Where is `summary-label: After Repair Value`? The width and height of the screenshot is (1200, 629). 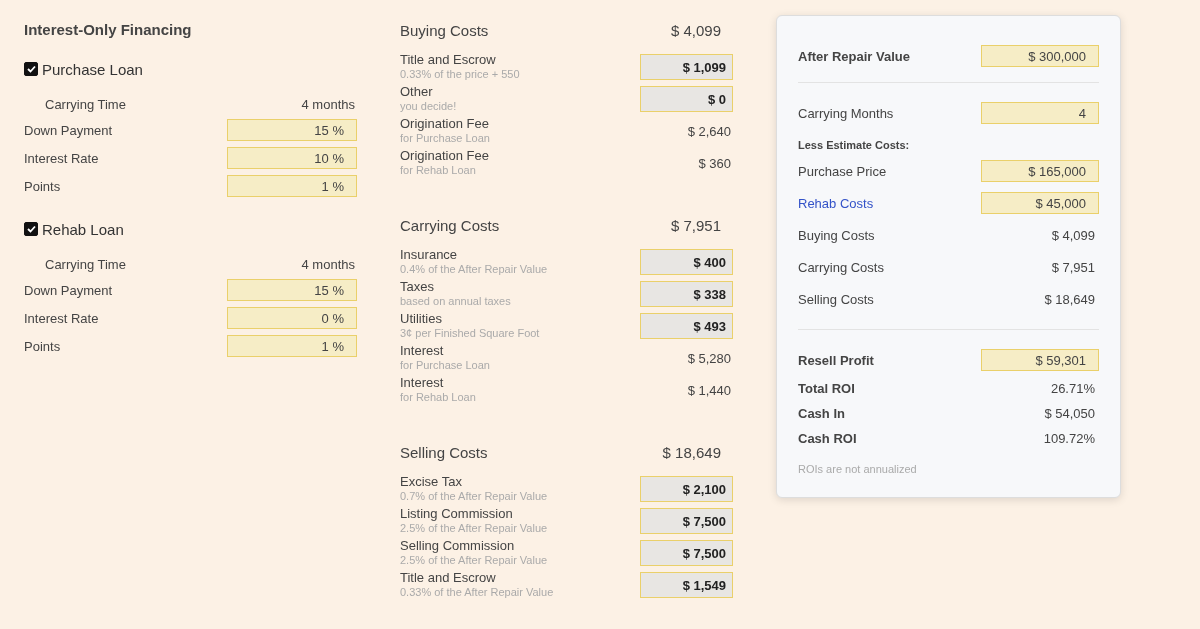 summary-label: After Repair Value is located at coordinates (854, 56).